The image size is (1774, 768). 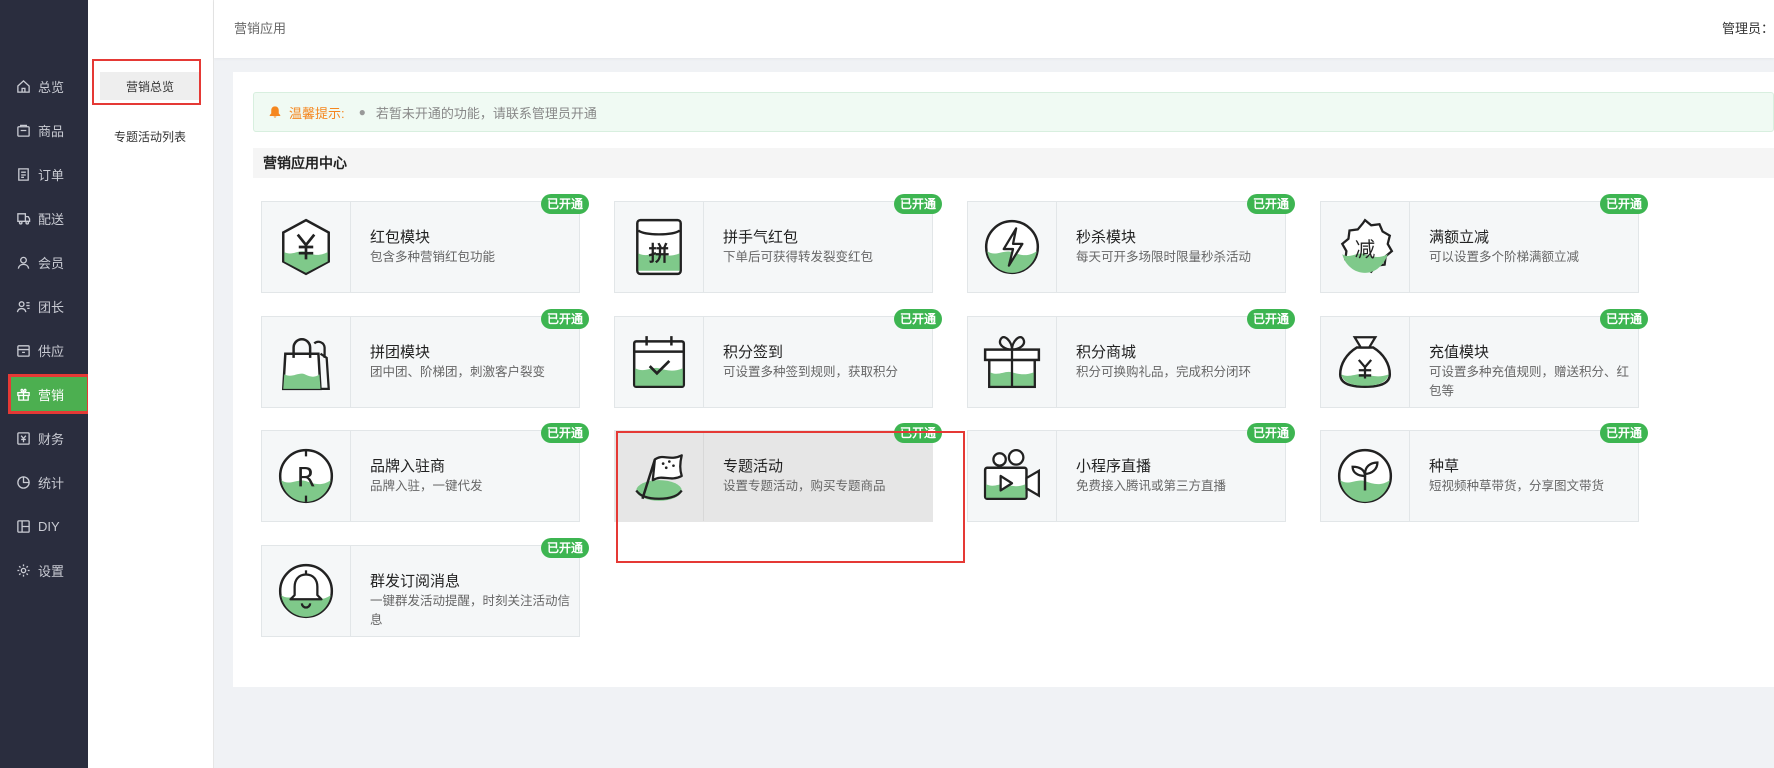 What do you see at coordinates (23, 482) in the screenshot?
I see `stats-icon` at bounding box center [23, 482].